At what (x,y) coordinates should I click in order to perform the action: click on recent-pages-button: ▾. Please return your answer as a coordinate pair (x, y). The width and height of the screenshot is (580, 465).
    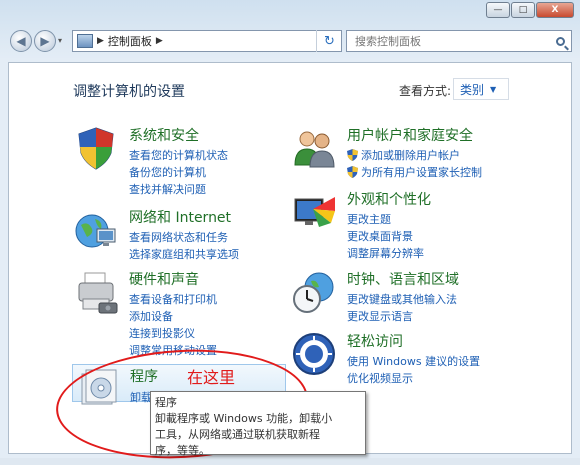
    Looking at the image, I should click on (63, 41).